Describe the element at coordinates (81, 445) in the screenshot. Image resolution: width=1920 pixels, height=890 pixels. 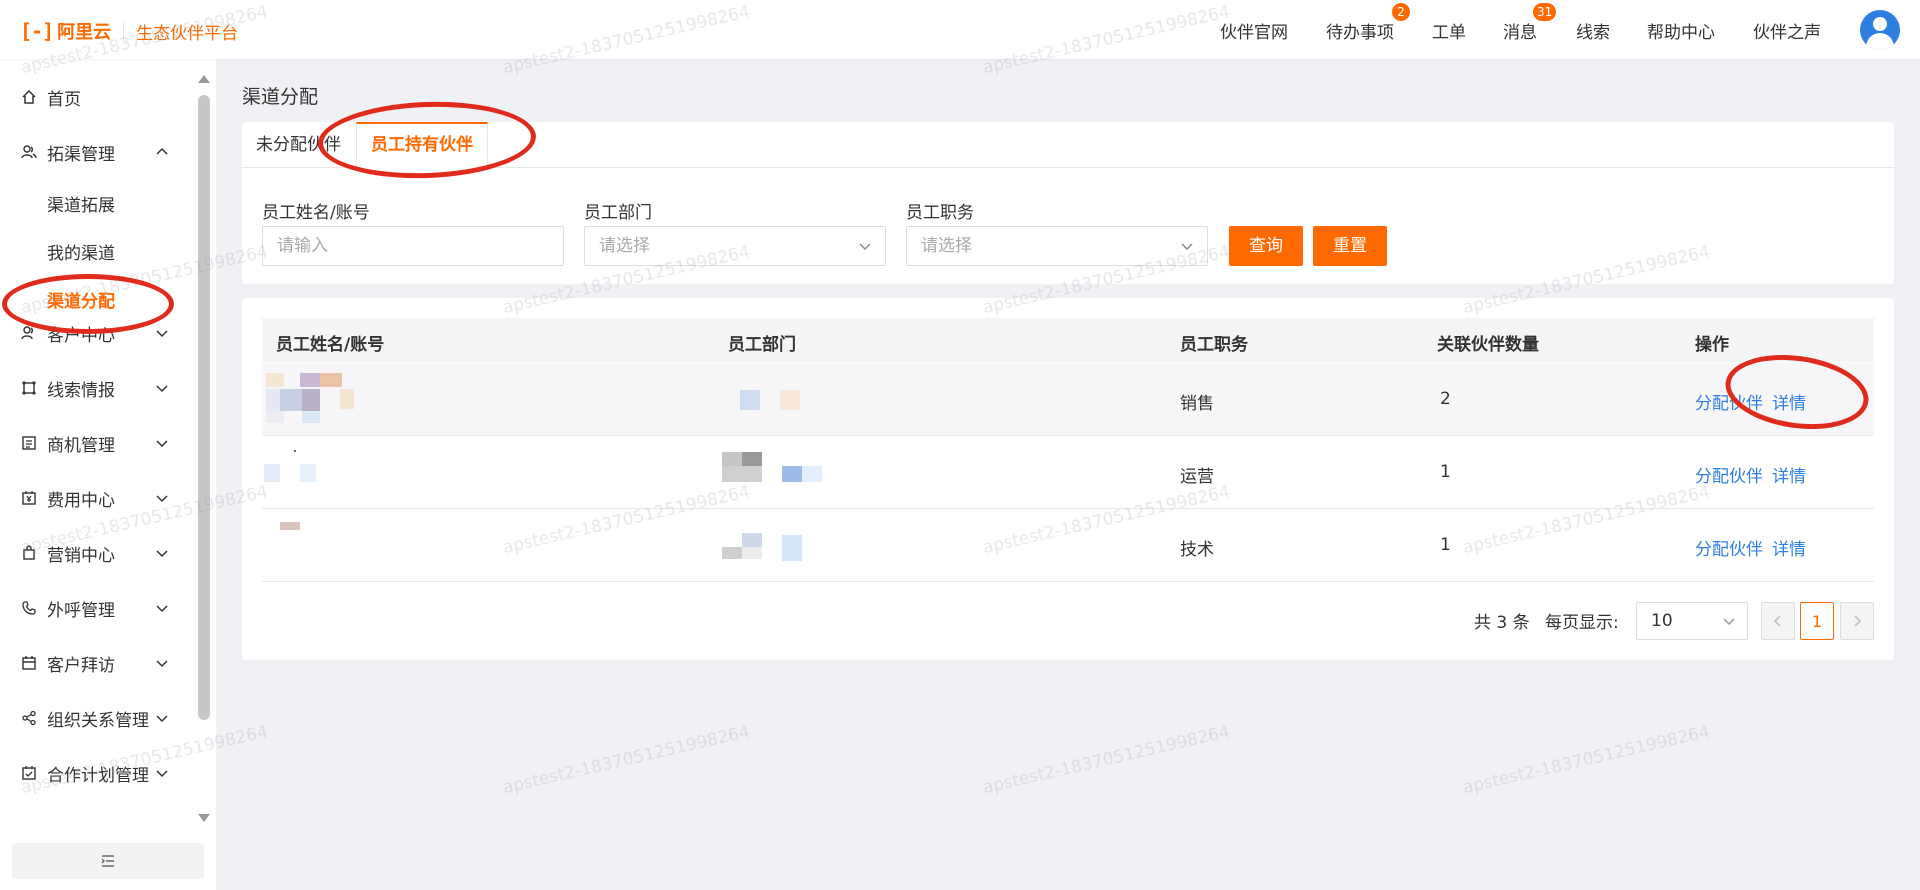
I see `sidebar-item-label: 商机管理` at that location.